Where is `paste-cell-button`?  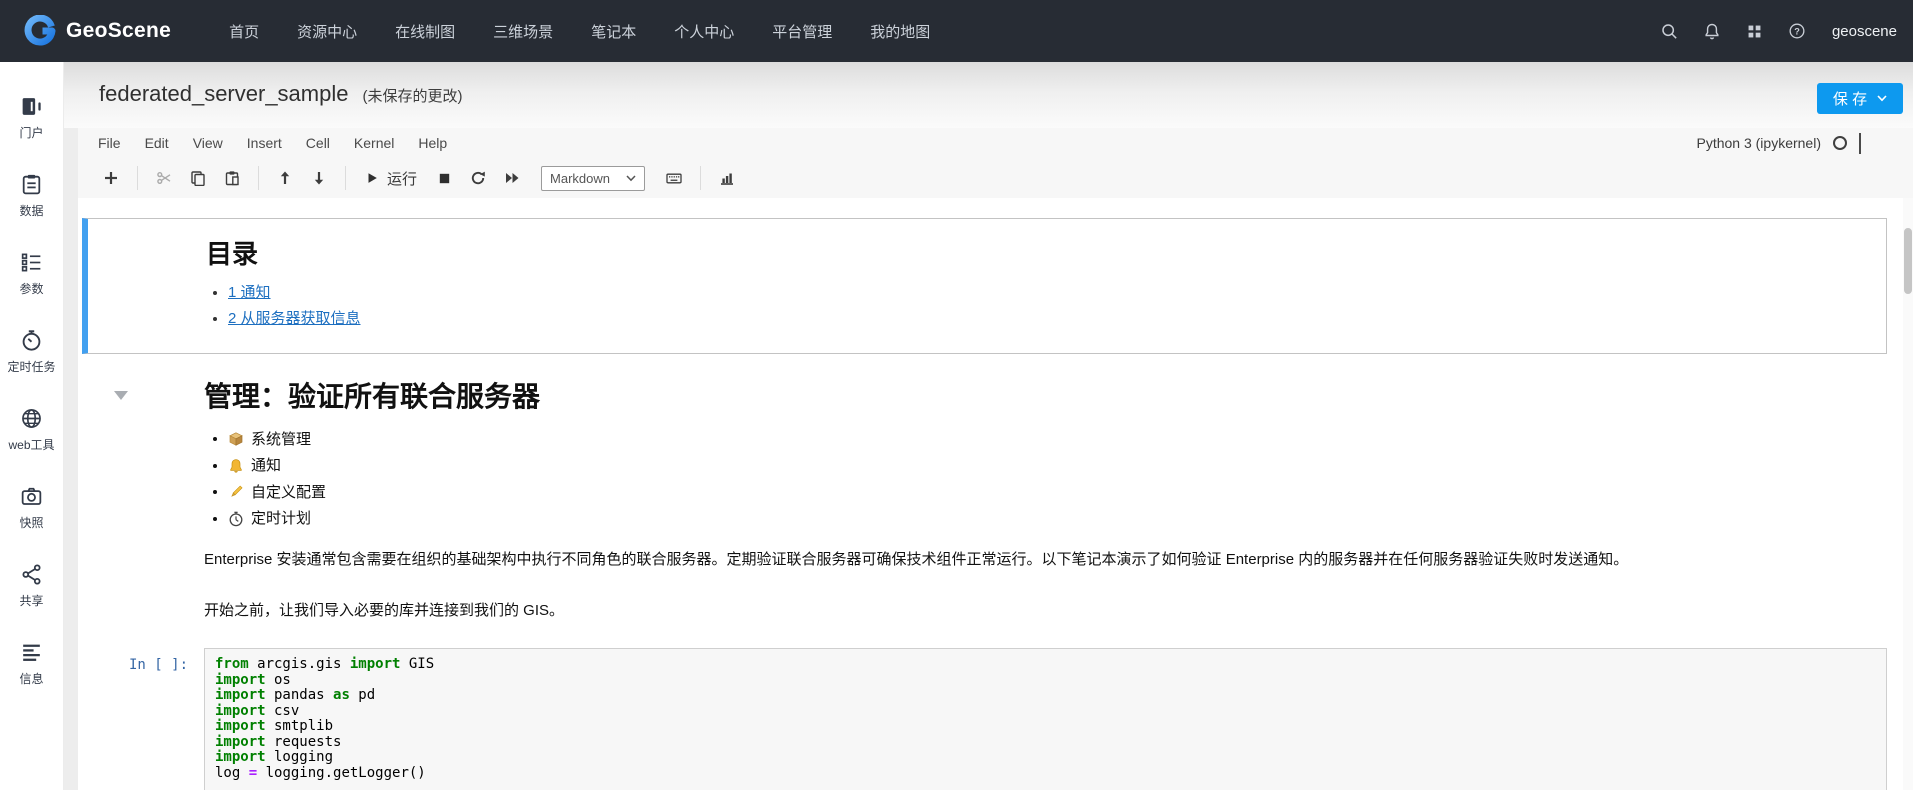
paste-cell-button is located at coordinates (232, 178).